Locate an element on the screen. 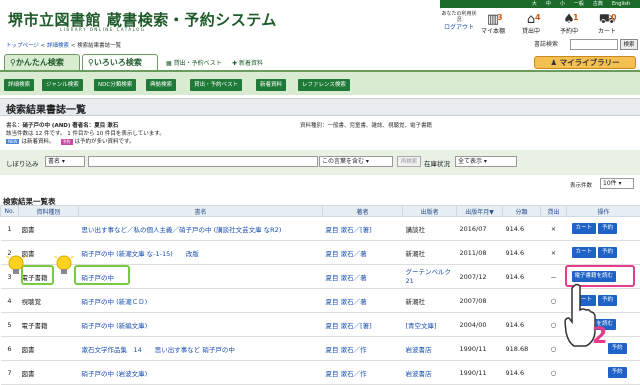 This screenshot has height=385, width=640. result-count: 該当件数は 12 件です。 1 件目から 10 件目を表示しています。 is located at coordinates (85, 133).